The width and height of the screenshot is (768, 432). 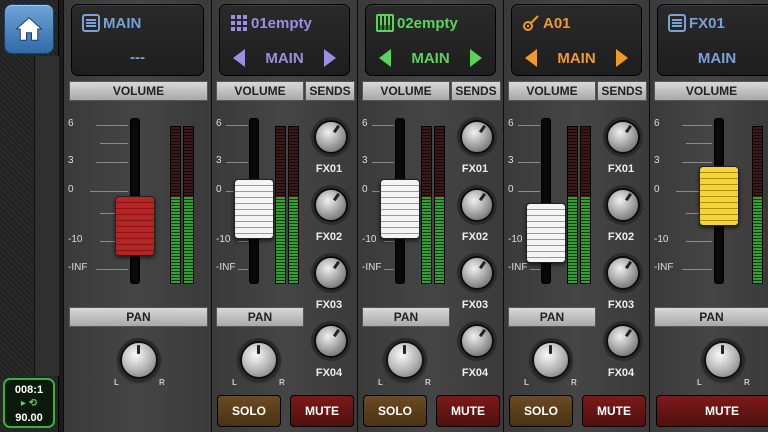 What do you see at coordinates (239, 23) in the screenshot?
I see `pad-grid-icon` at bounding box center [239, 23].